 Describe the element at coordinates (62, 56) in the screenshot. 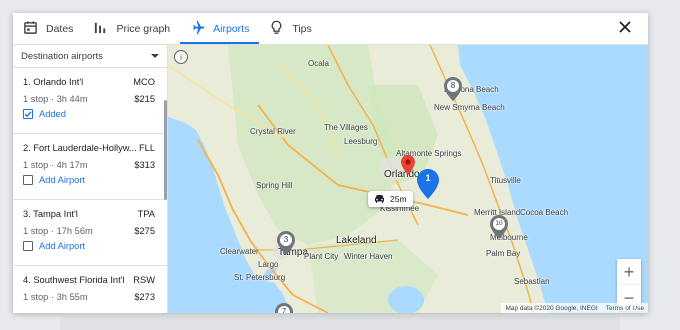

I see `dropdown-label: Destination airports` at that location.